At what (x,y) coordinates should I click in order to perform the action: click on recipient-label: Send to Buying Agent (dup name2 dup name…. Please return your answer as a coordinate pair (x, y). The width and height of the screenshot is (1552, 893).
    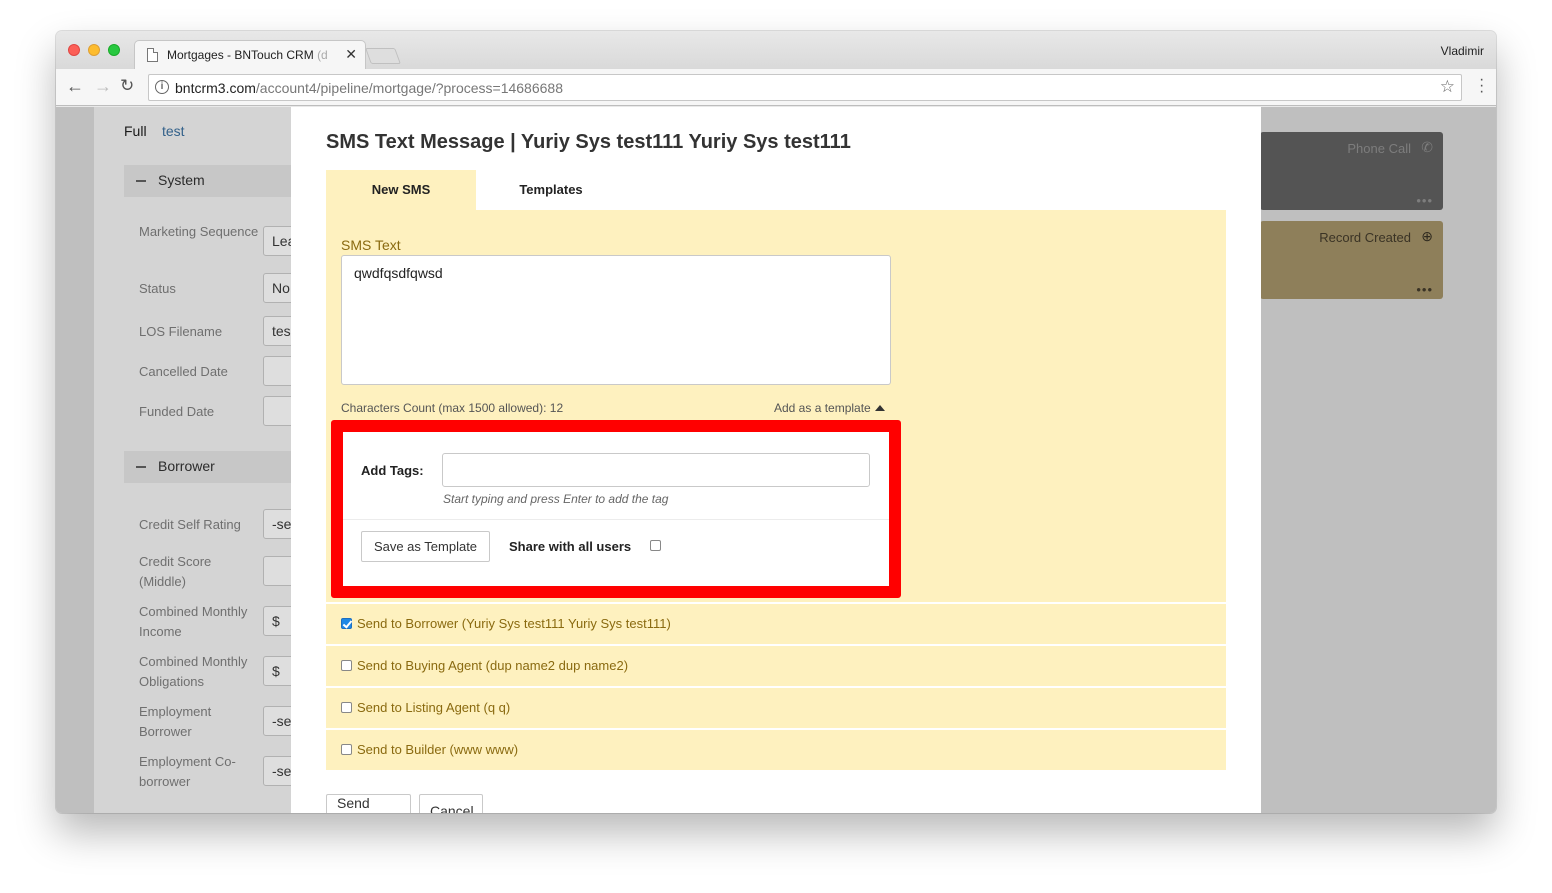
    Looking at the image, I should click on (493, 665).